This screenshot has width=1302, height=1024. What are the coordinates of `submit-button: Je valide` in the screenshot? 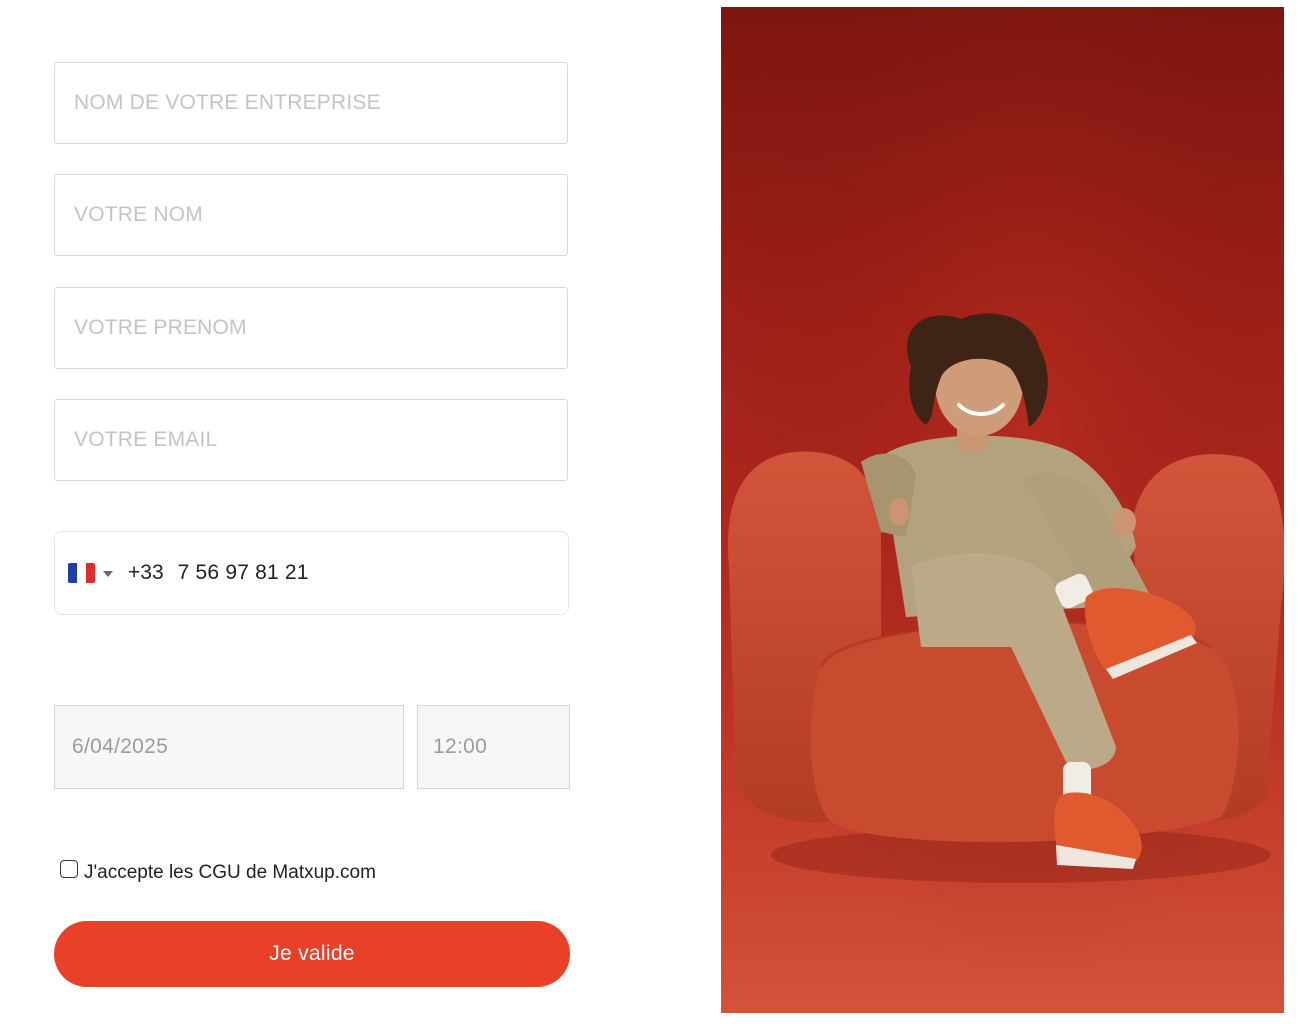 It's located at (312, 954).